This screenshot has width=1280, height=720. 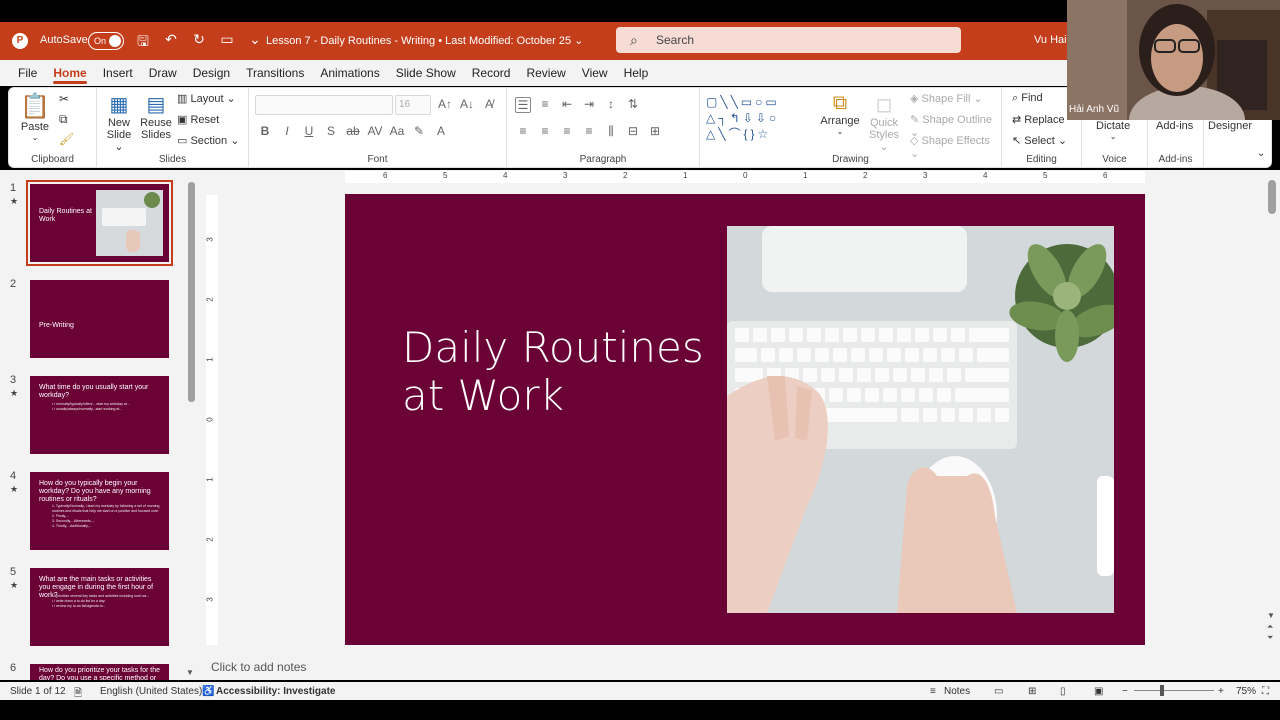 What do you see at coordinates (198, 119) in the screenshot?
I see `reset-button: ▣ Reset` at bounding box center [198, 119].